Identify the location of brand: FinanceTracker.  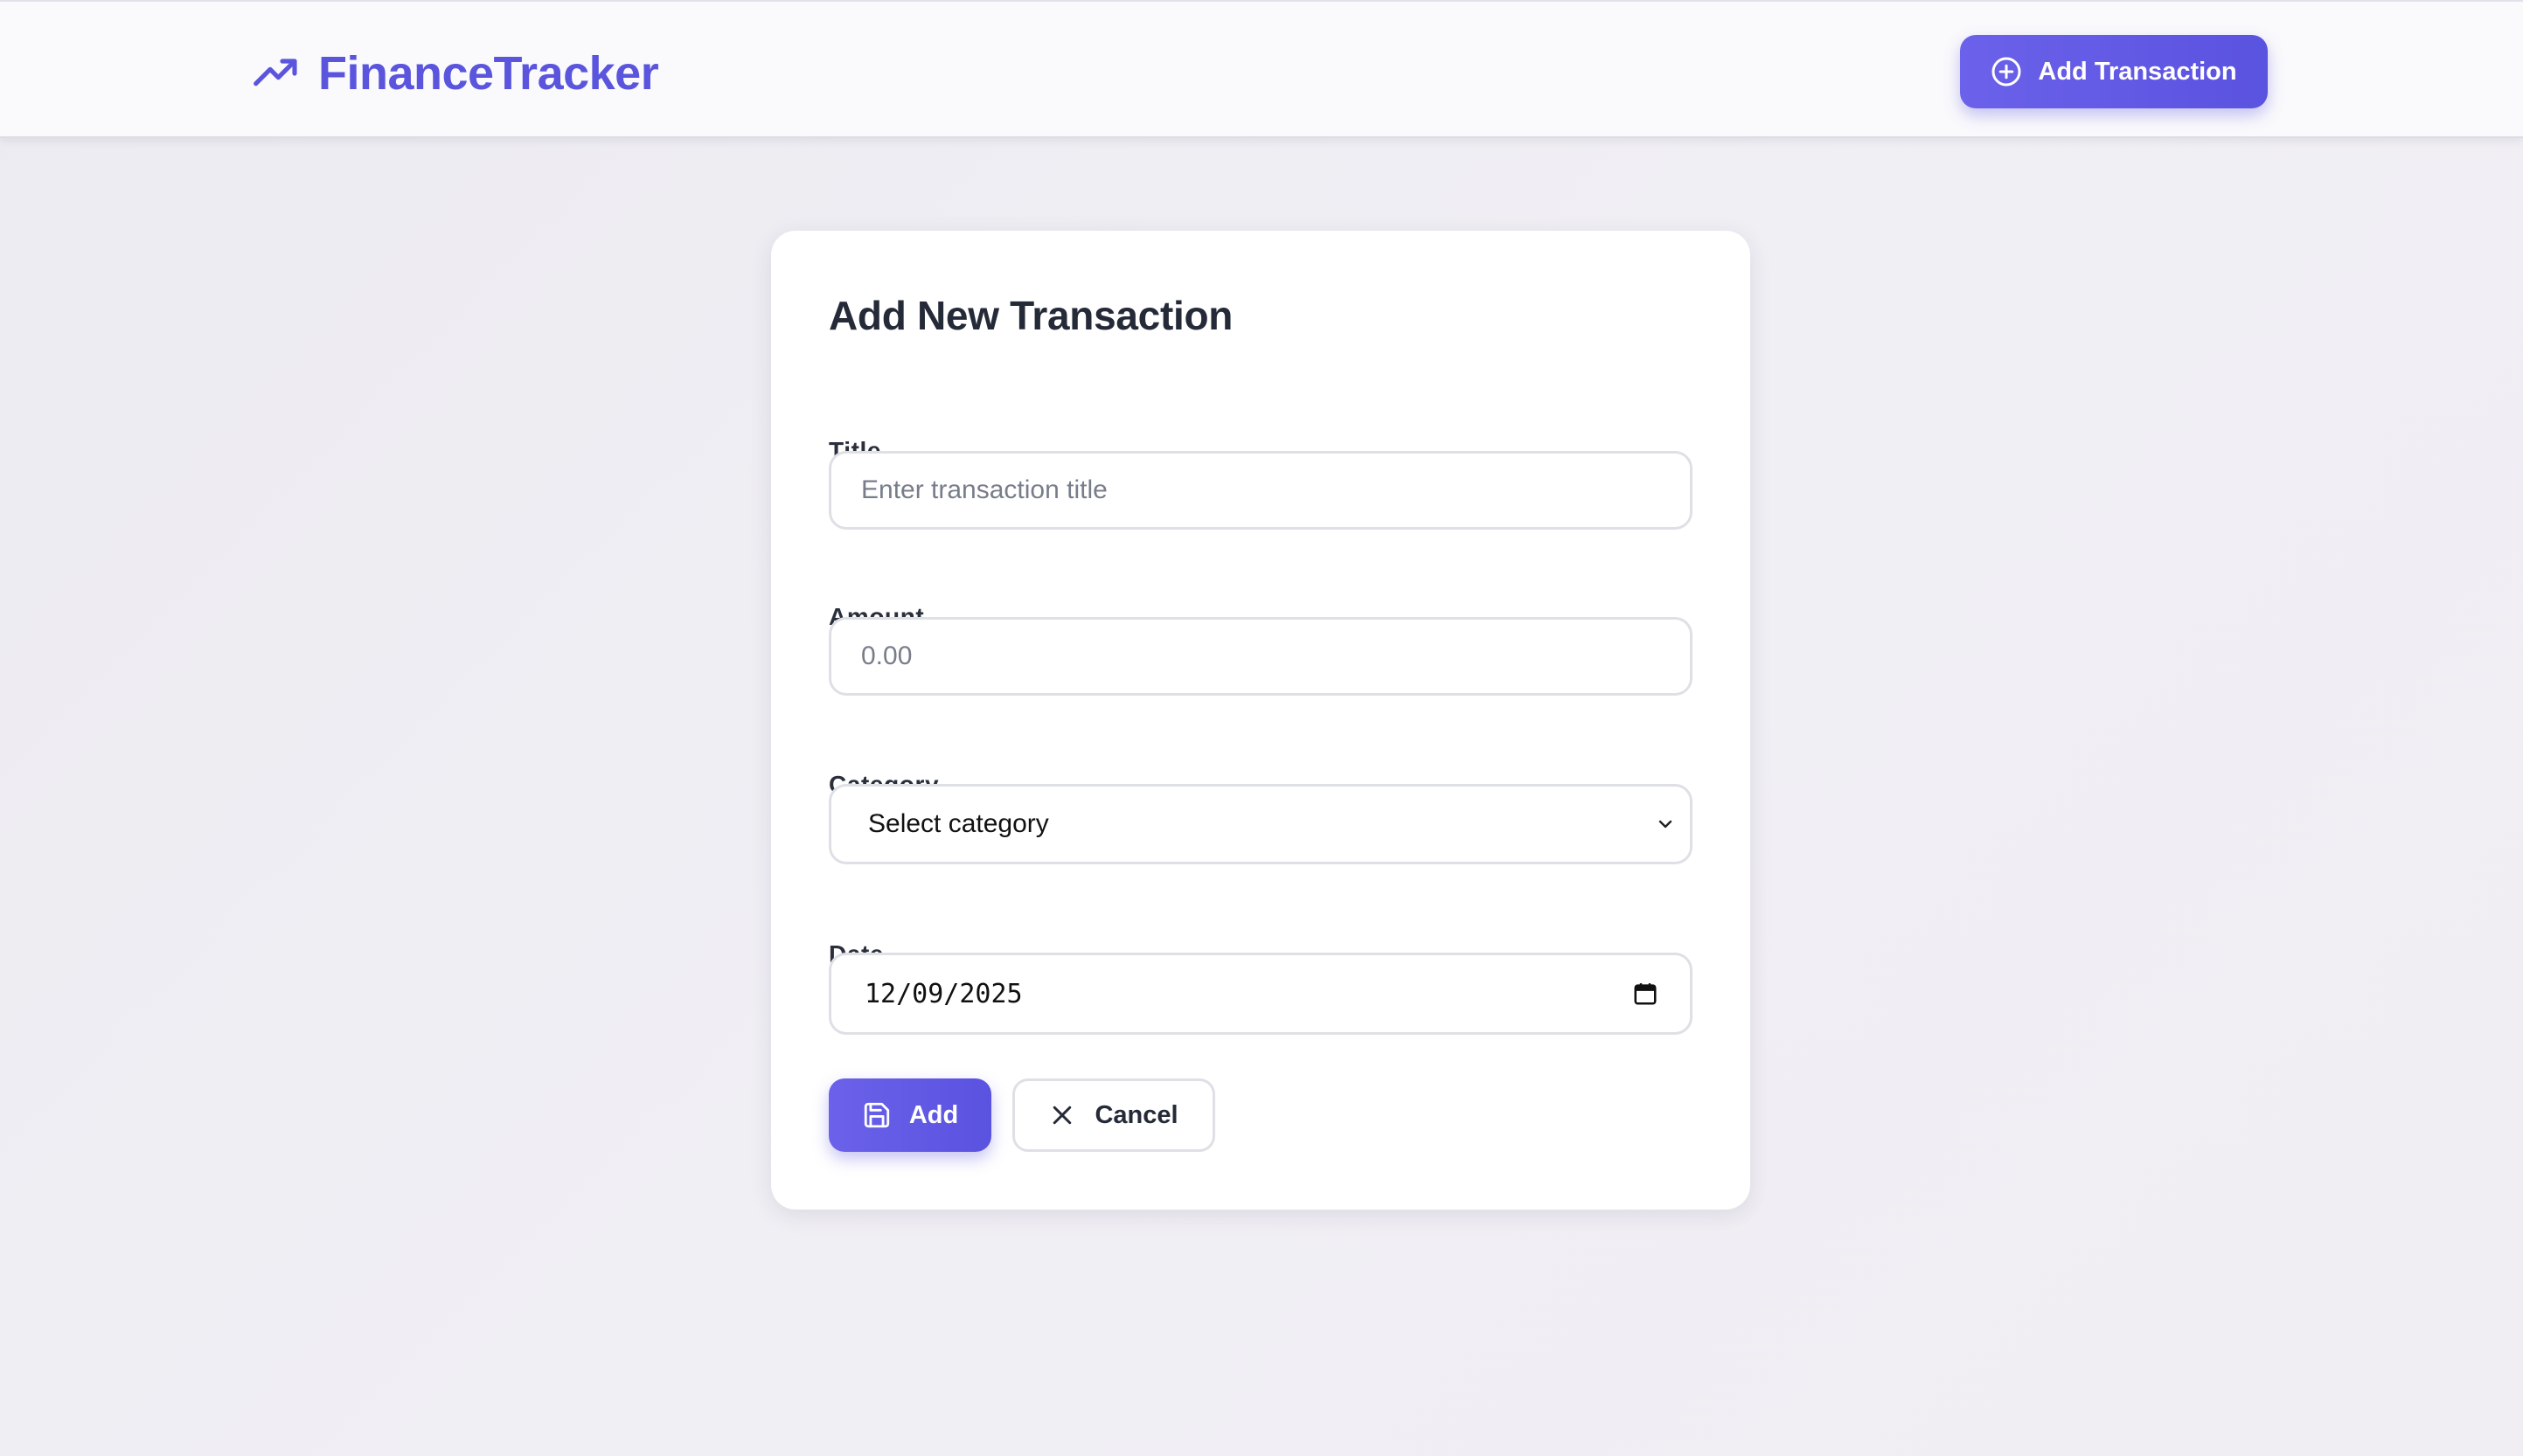
(455, 73).